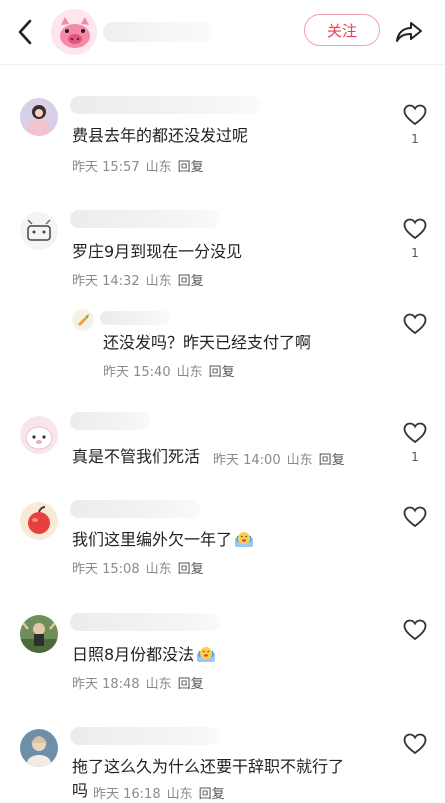  What do you see at coordinates (222, 655) in the screenshot?
I see `comment-item: 日照8月份都没法 昨天 18:48 山东 回复` at bounding box center [222, 655].